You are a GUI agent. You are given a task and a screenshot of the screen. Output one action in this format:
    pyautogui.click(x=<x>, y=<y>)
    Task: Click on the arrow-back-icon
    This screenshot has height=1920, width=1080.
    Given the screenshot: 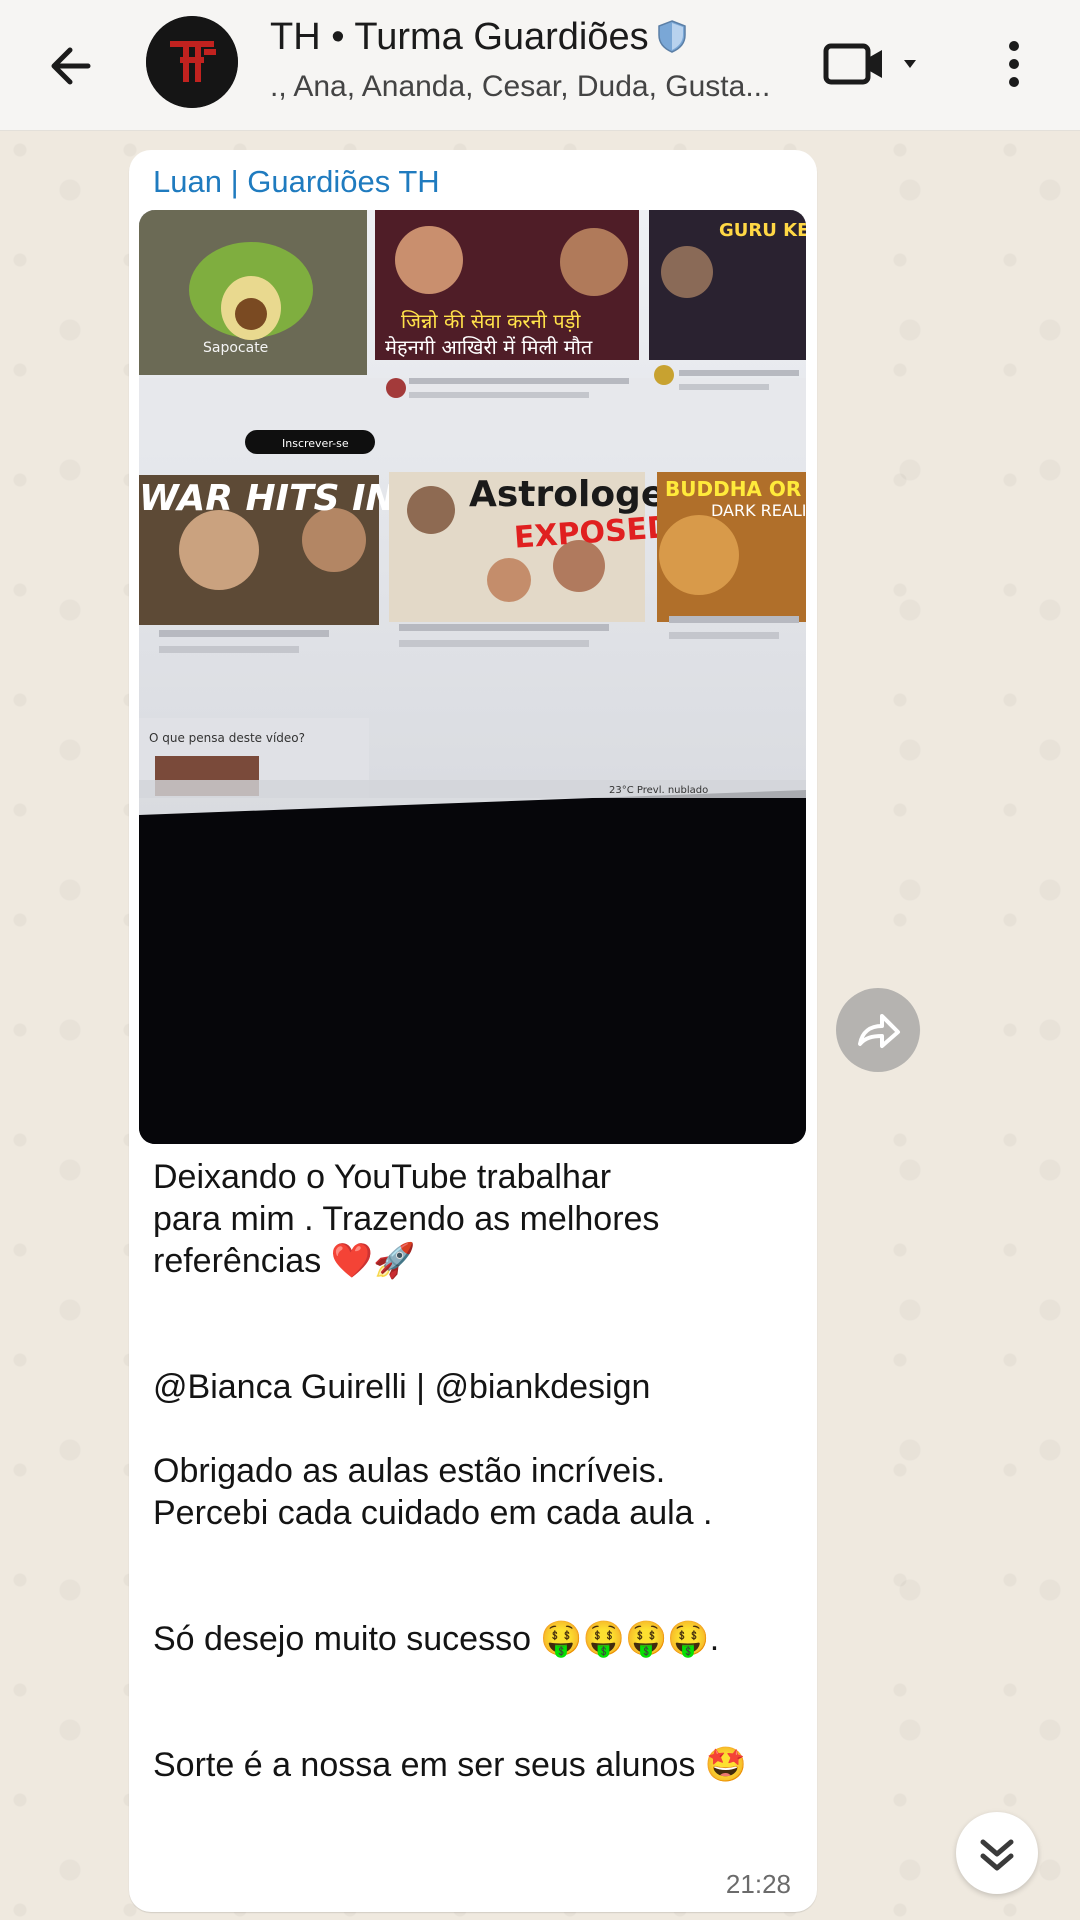 What is the action you would take?
    pyautogui.click(x=71, y=66)
    